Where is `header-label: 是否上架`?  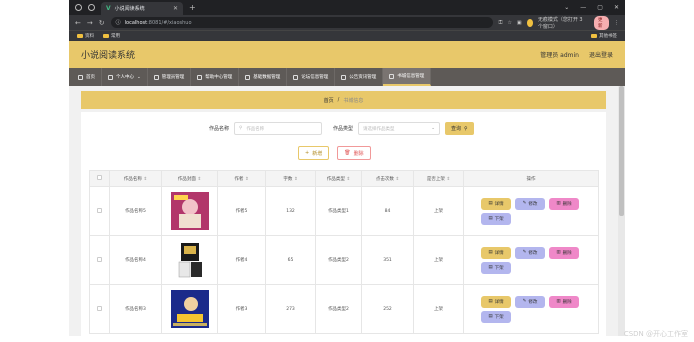 header-label: 是否上架 is located at coordinates (435, 179).